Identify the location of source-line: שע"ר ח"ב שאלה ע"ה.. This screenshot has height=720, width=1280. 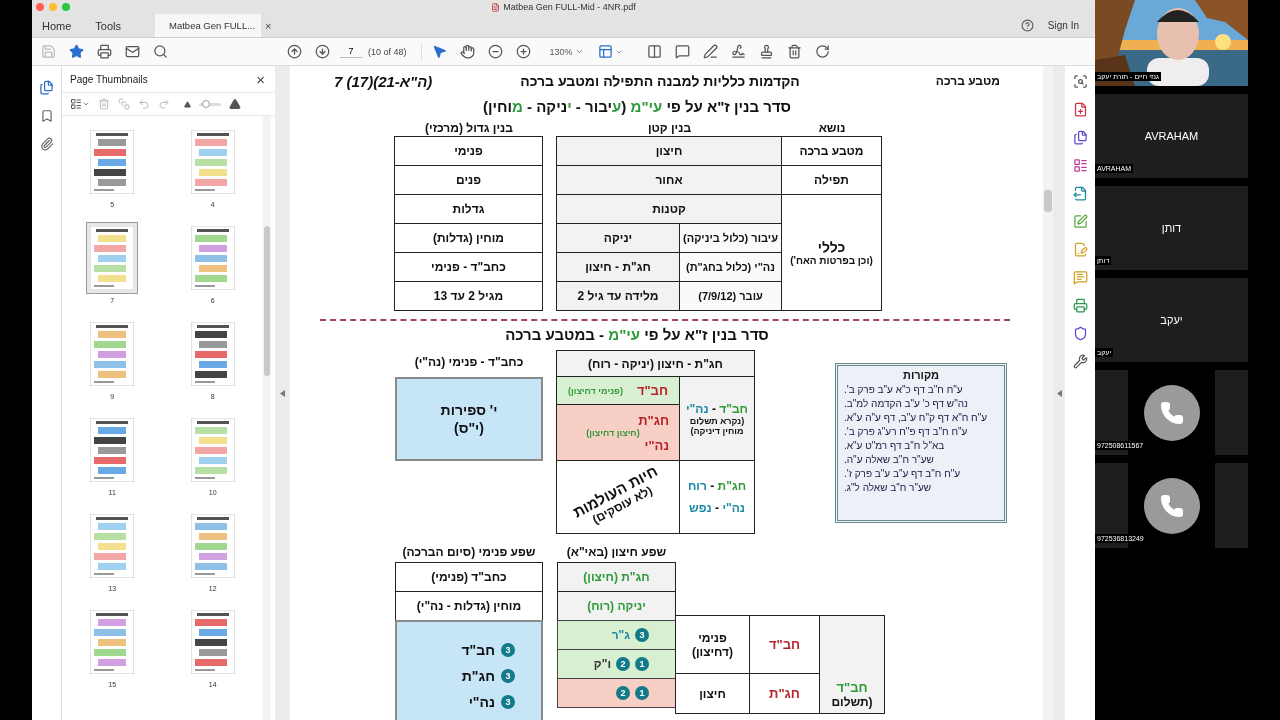
(889, 460).